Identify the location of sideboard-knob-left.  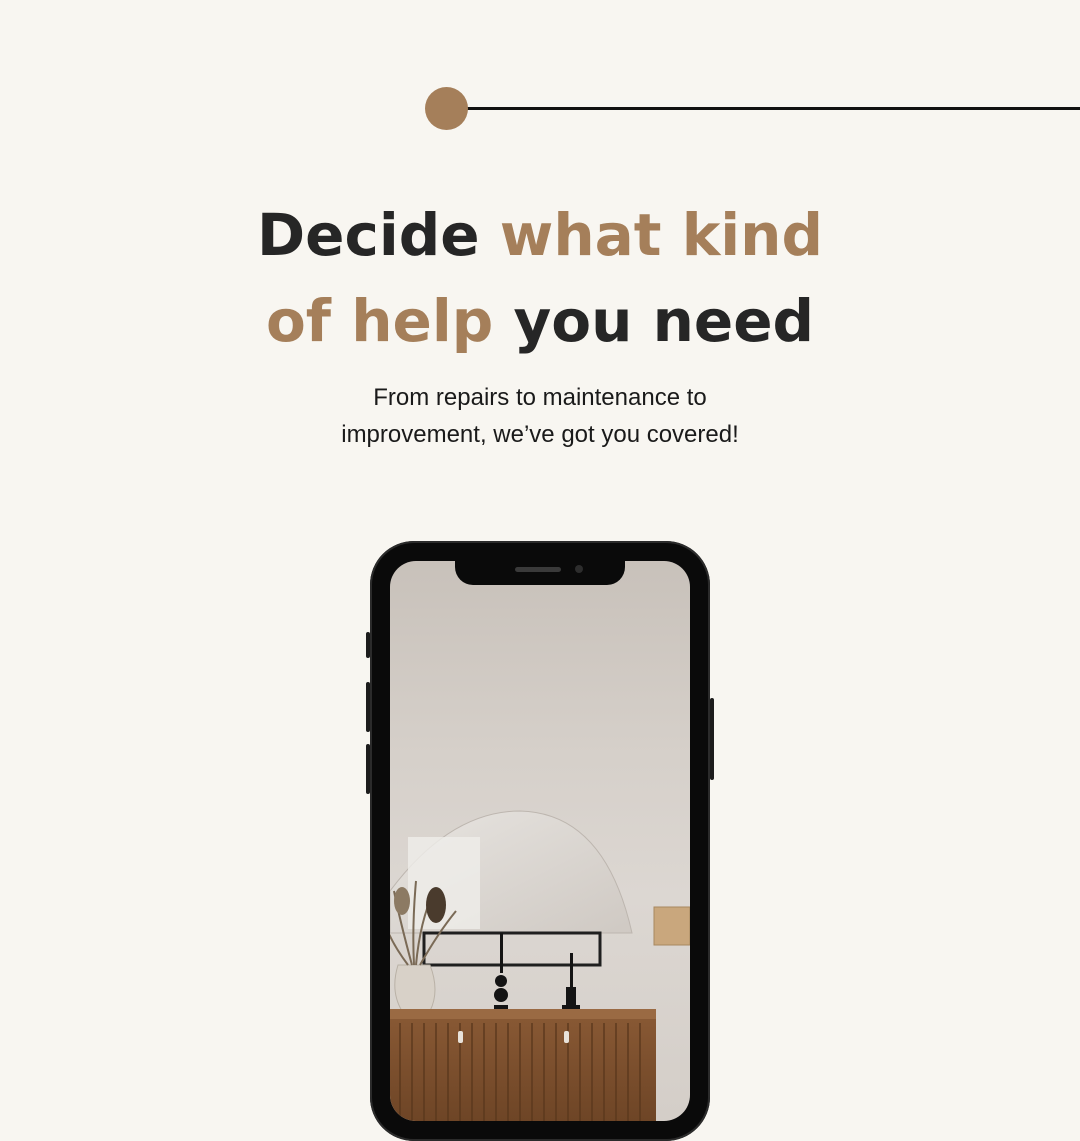
(460, 1037).